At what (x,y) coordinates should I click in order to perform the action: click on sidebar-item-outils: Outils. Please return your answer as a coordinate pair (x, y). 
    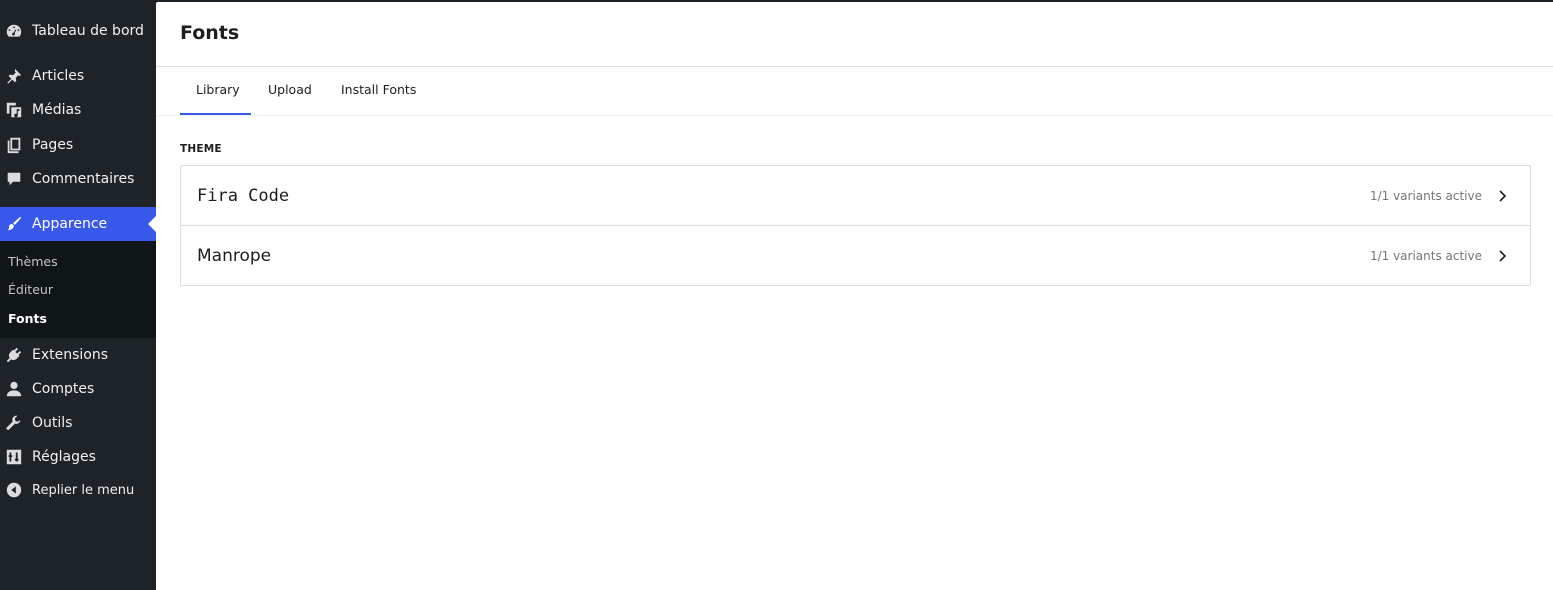
    Looking at the image, I should click on (78, 423).